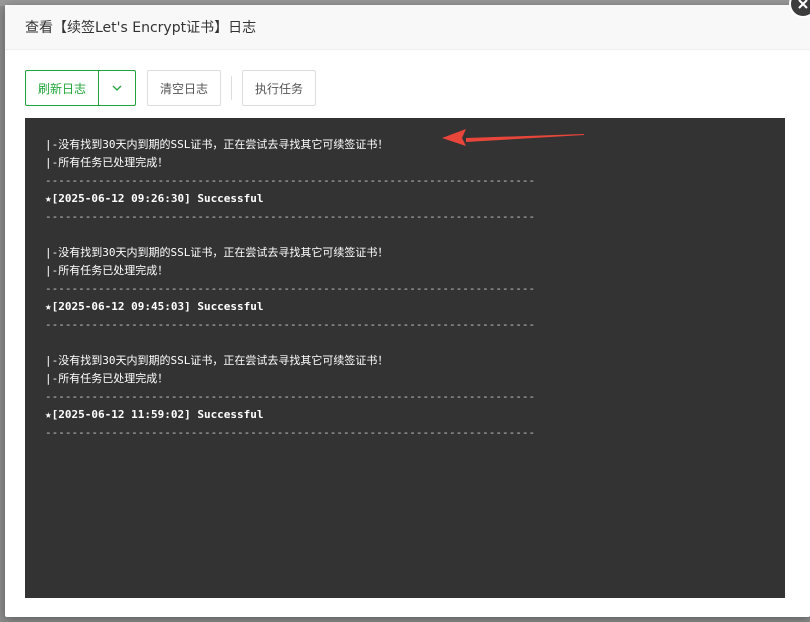  Describe the element at coordinates (279, 88) in the screenshot. I see `execute-task-button: 执行任务` at that location.